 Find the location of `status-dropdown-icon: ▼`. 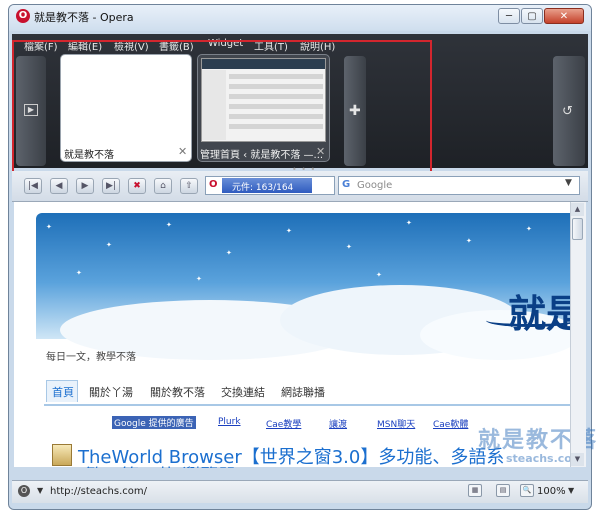

status-dropdown-icon: ▼ is located at coordinates (40, 490).